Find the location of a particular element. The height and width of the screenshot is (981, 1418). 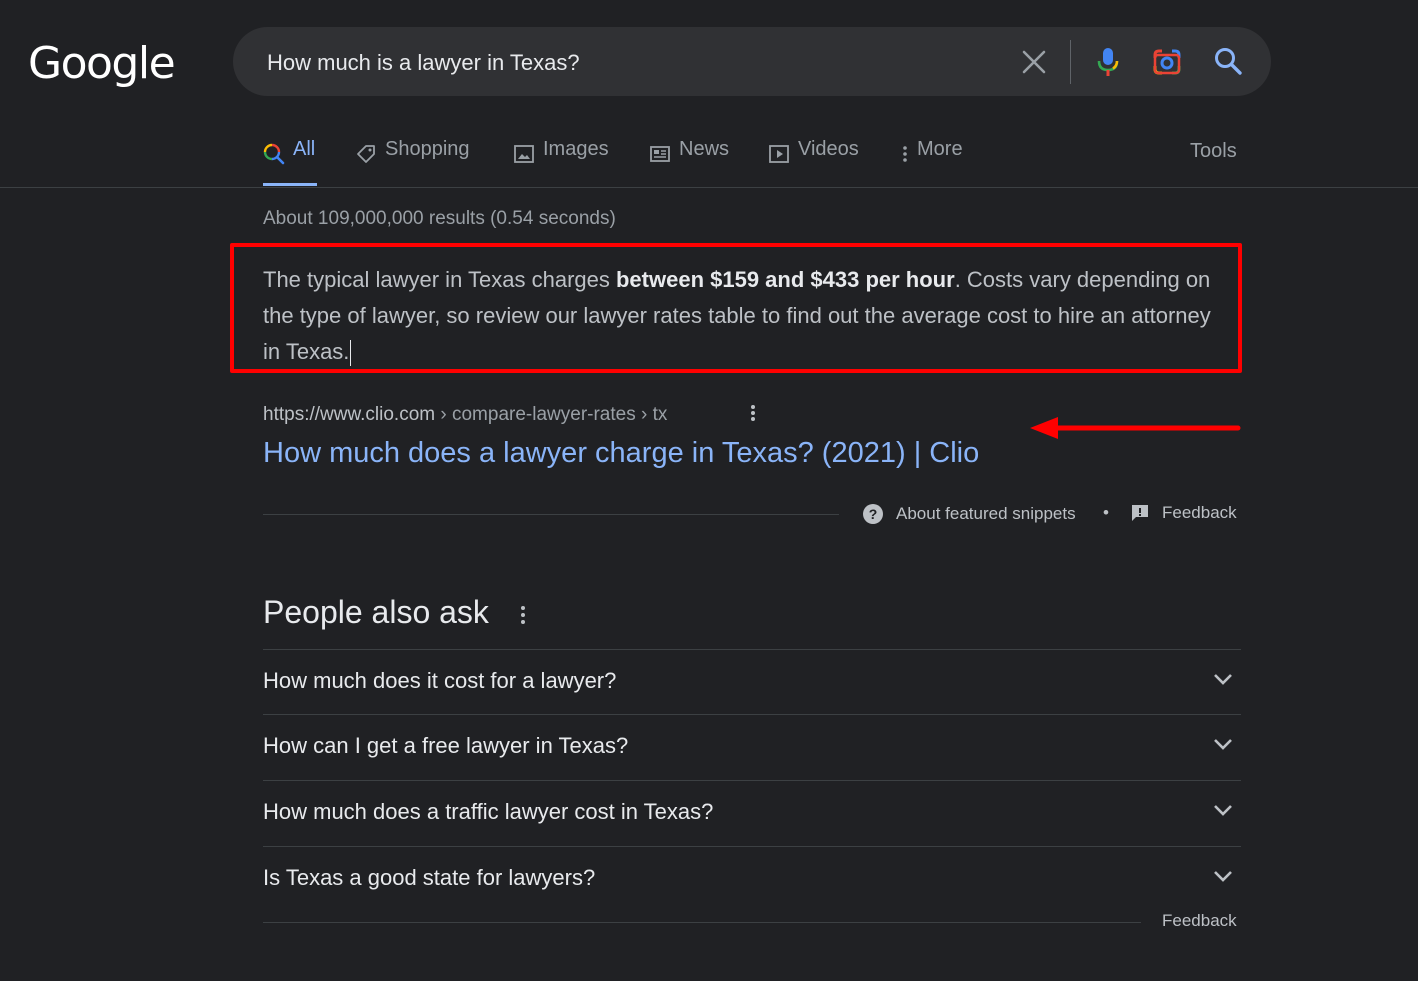

text-cursor is located at coordinates (351, 353).